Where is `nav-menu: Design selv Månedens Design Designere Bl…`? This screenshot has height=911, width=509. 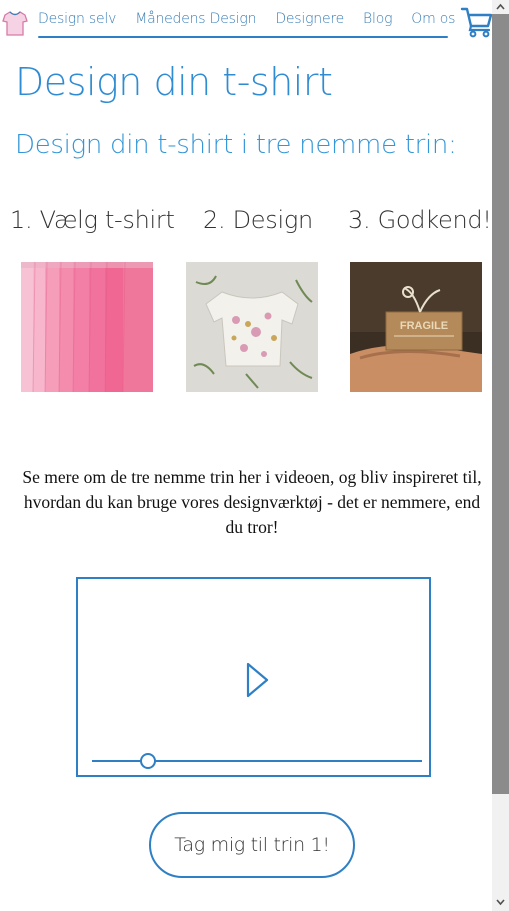 nav-menu: Design selv Månedens Design Designere Bl… is located at coordinates (246, 19).